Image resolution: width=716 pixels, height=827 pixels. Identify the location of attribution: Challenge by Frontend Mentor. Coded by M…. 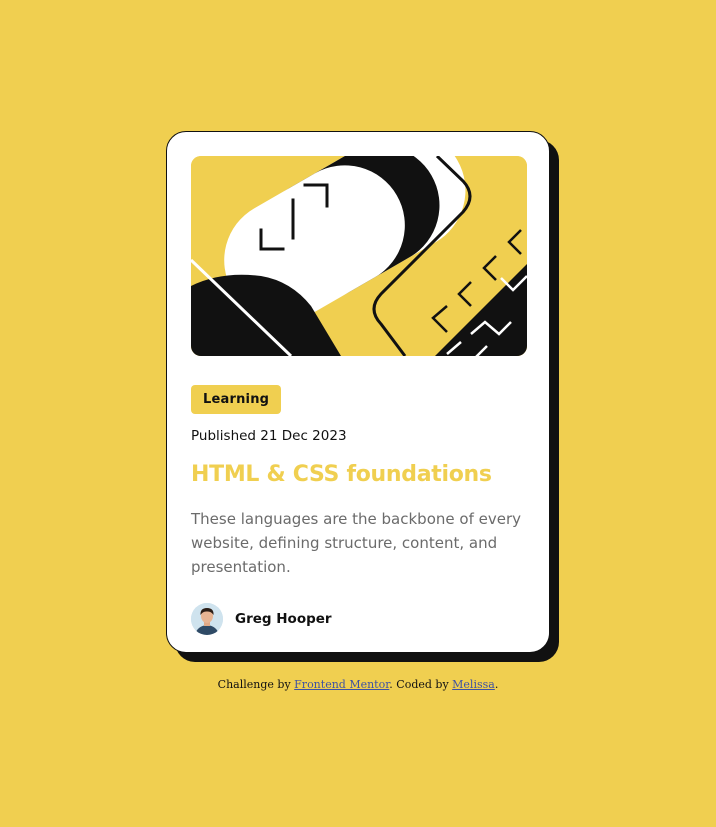
(358, 684).